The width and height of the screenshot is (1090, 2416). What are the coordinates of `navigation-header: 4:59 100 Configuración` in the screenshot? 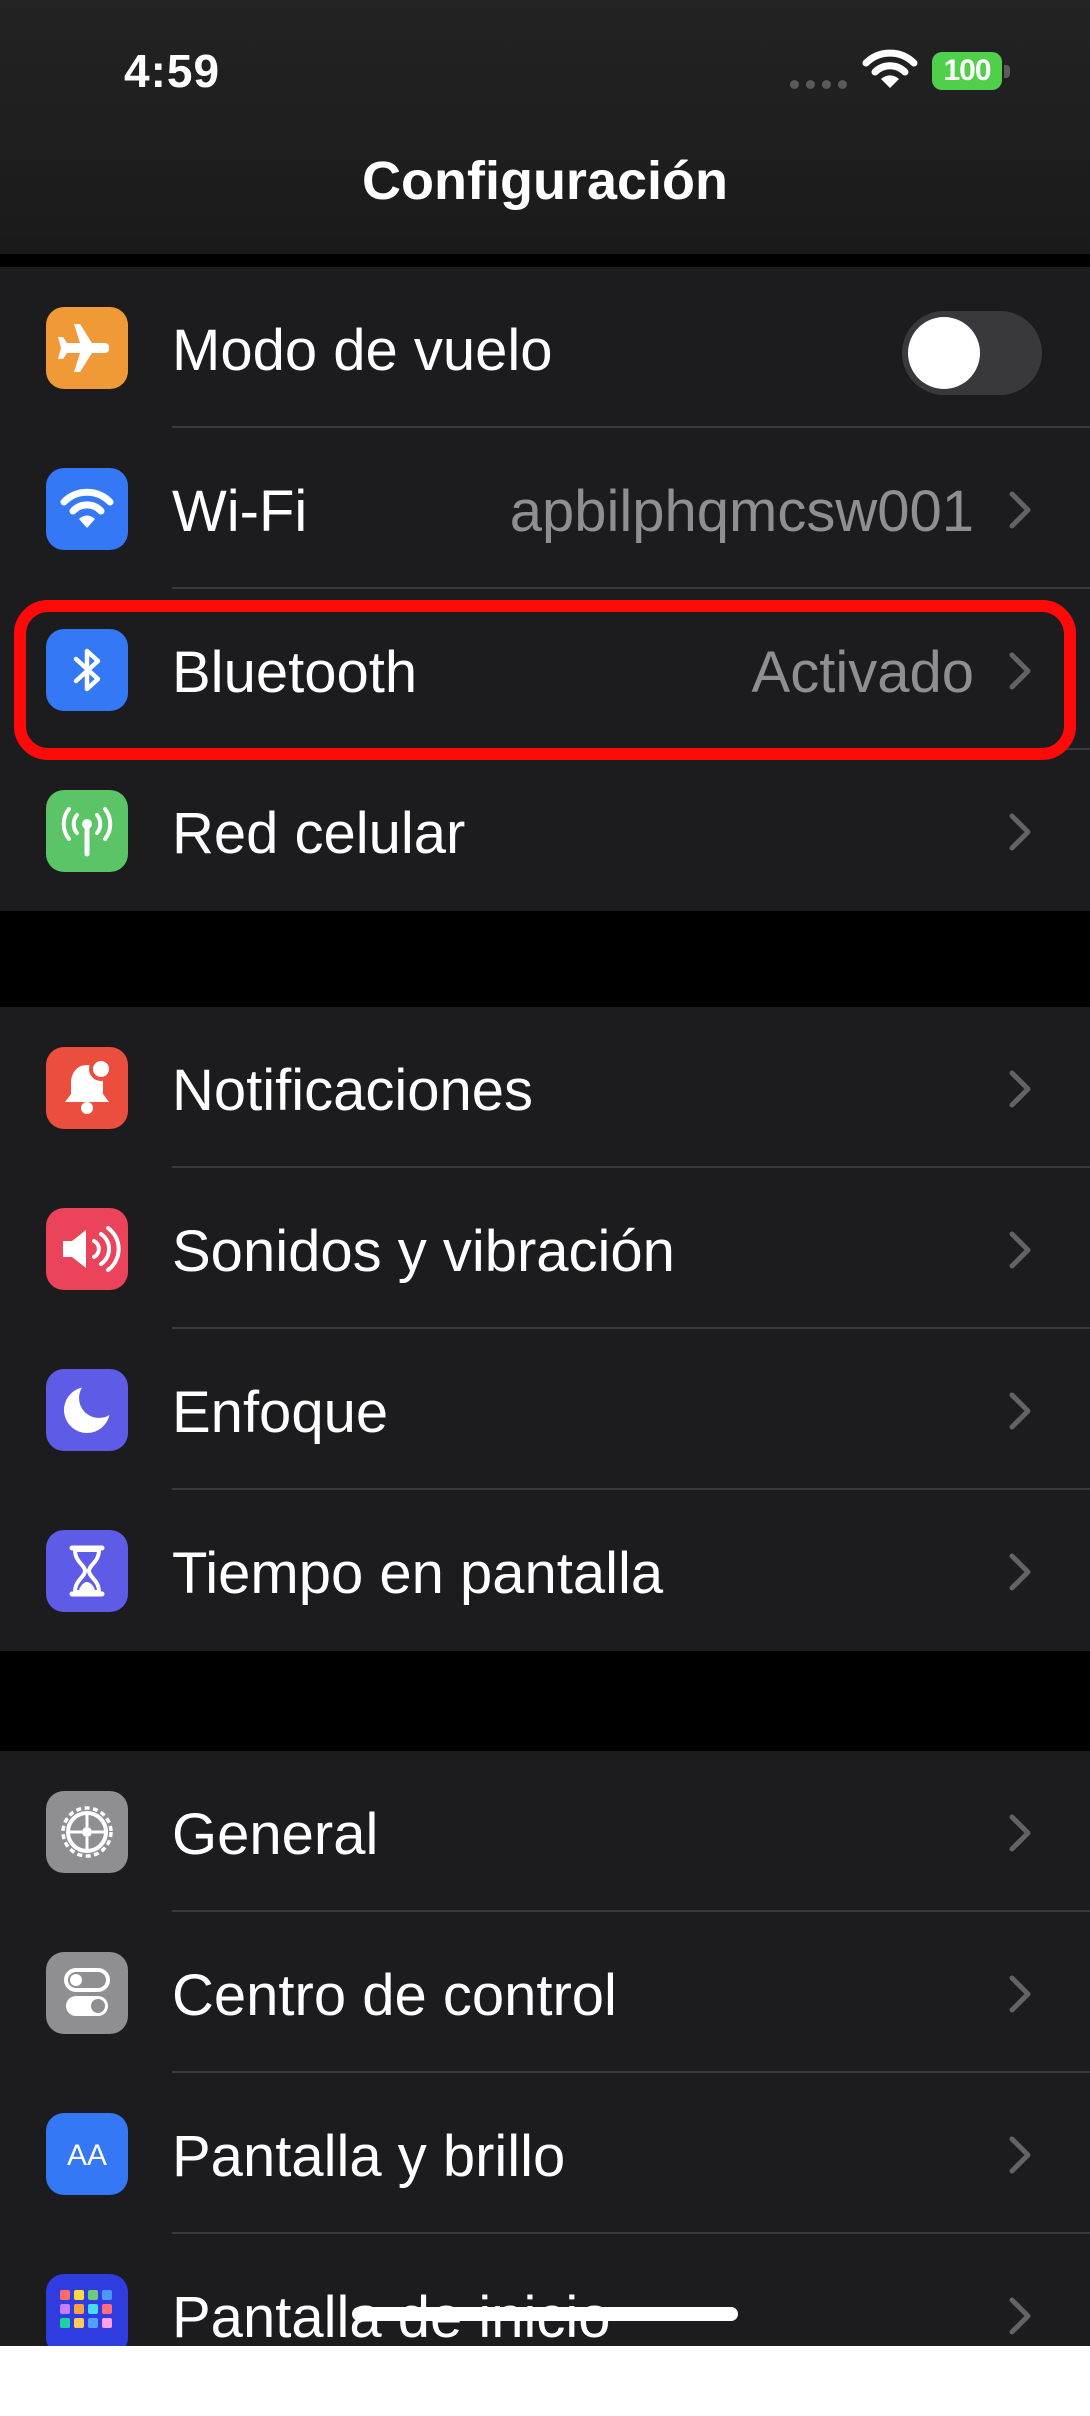 It's located at (545, 127).